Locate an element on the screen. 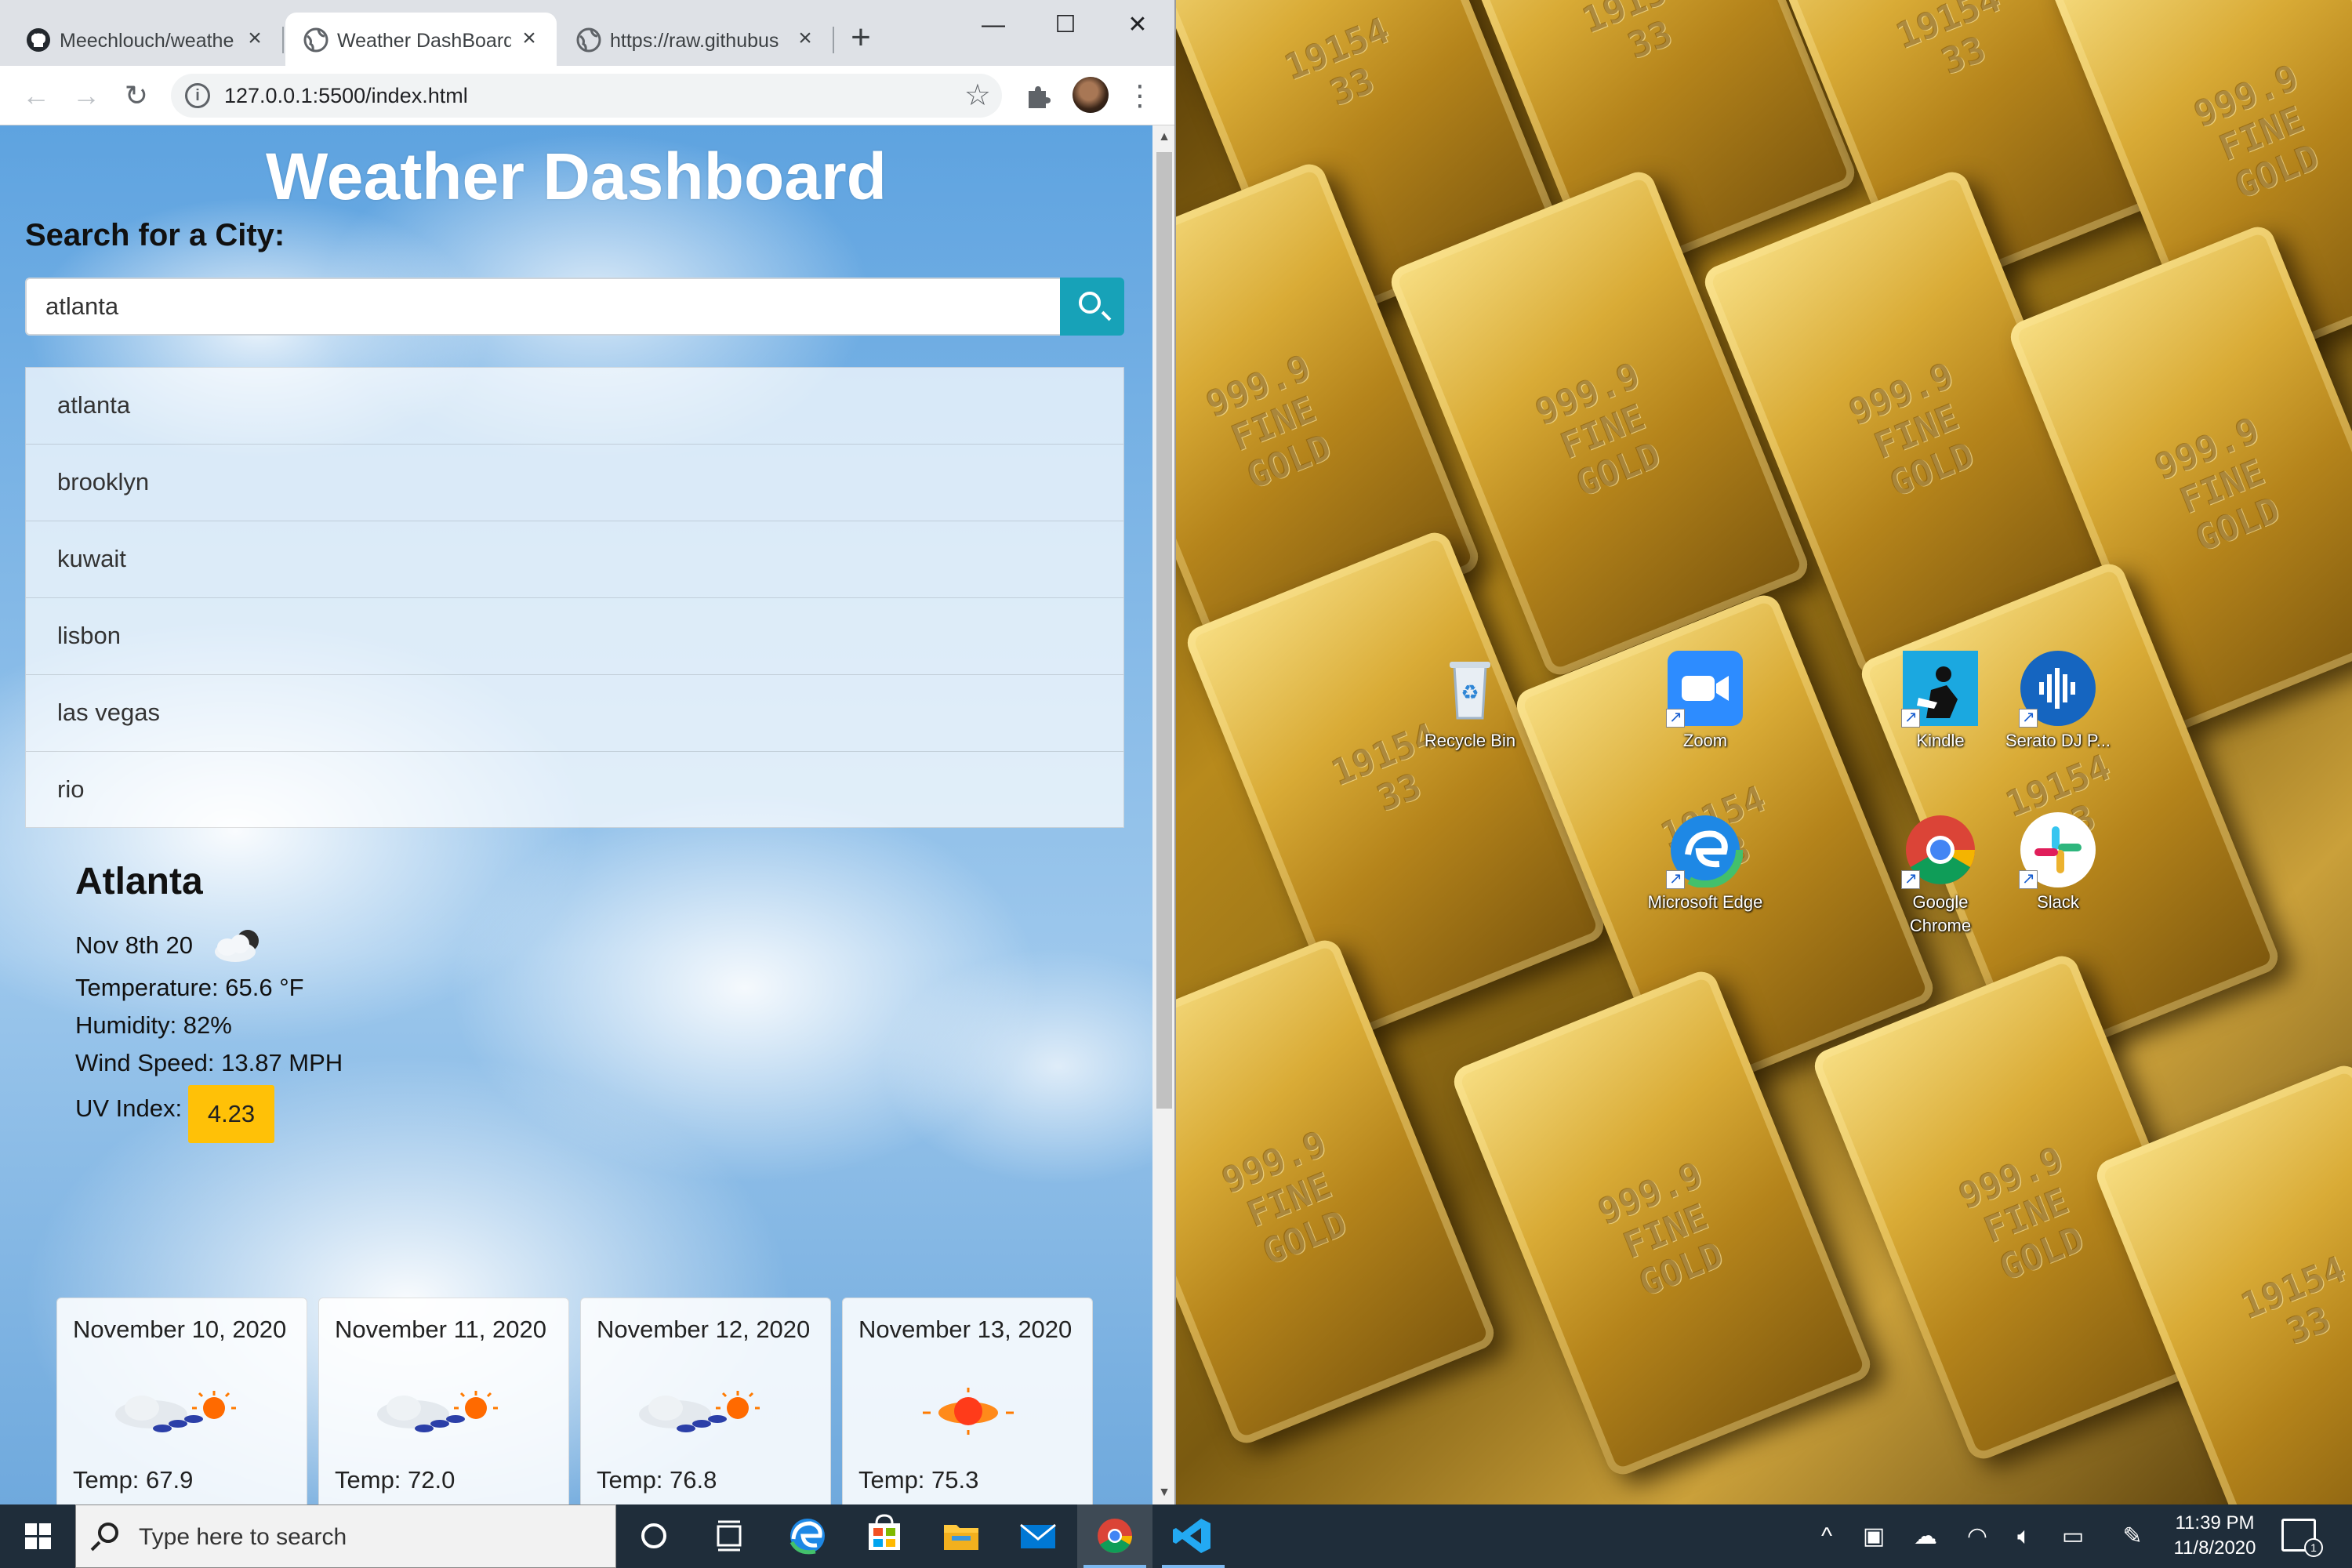 This screenshot has width=2352, height=1568. chrome-icon is located at coordinates (1115, 1536).